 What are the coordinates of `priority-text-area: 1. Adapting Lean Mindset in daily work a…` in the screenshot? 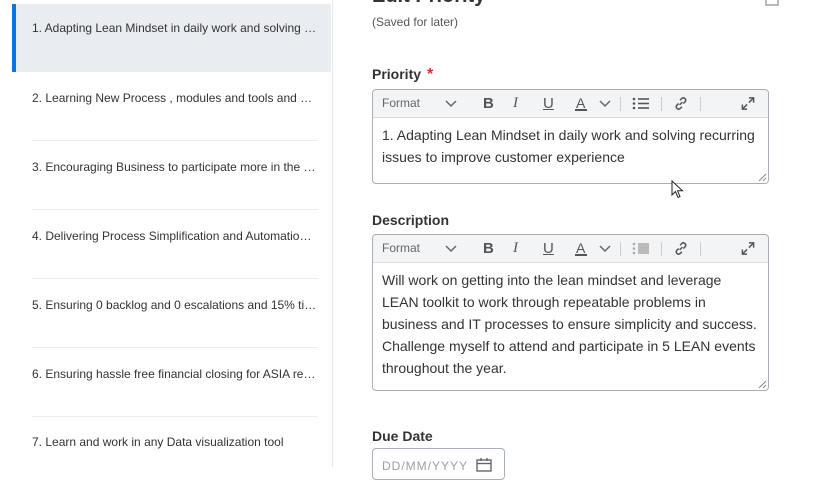 It's located at (570, 146).